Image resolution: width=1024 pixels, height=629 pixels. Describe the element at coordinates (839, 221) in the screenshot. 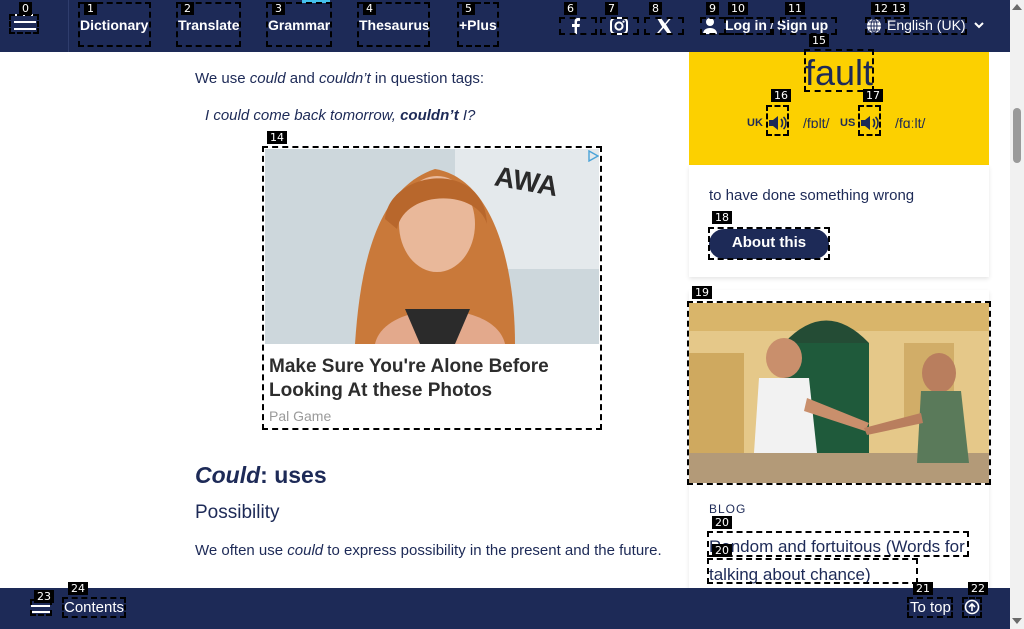

I see `definition-card` at that location.